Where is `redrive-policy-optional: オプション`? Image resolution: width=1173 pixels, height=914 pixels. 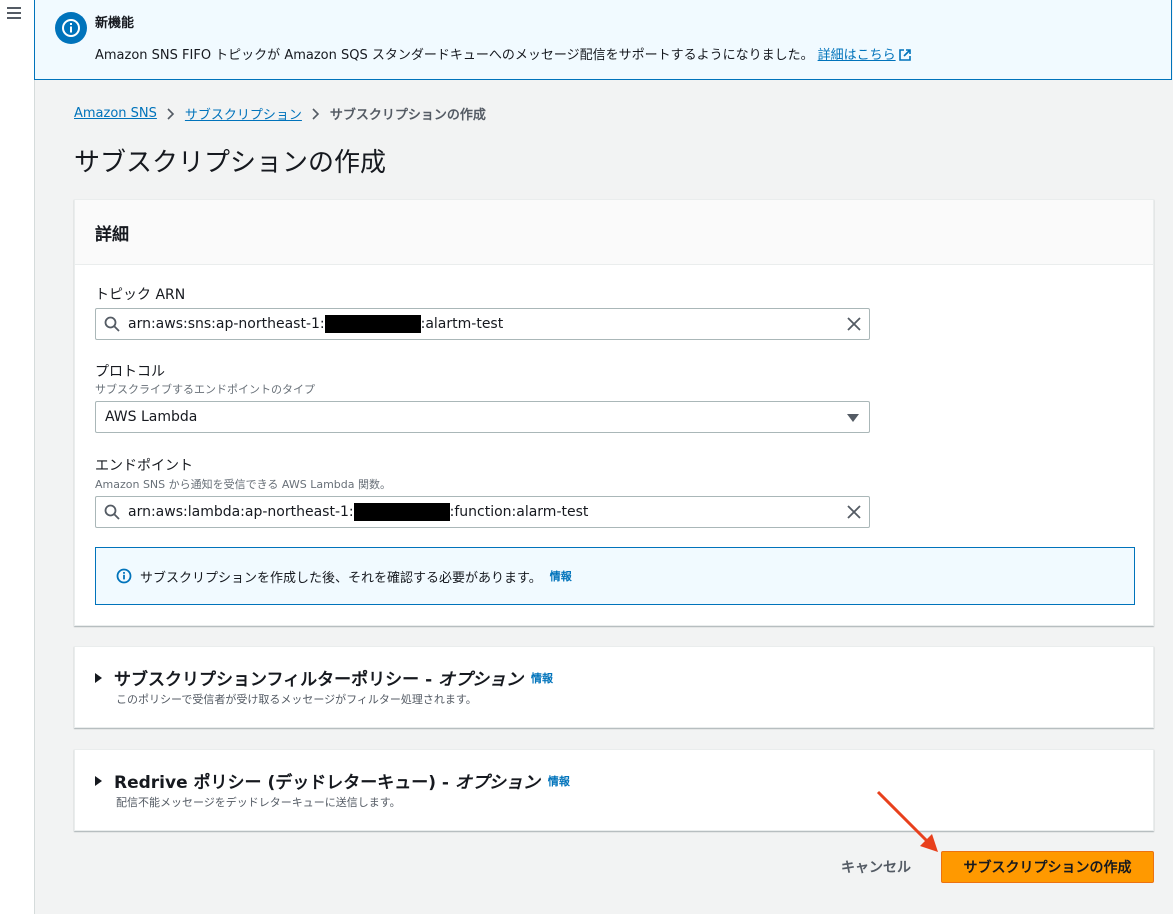 redrive-policy-optional: オプション is located at coordinates (497, 783).